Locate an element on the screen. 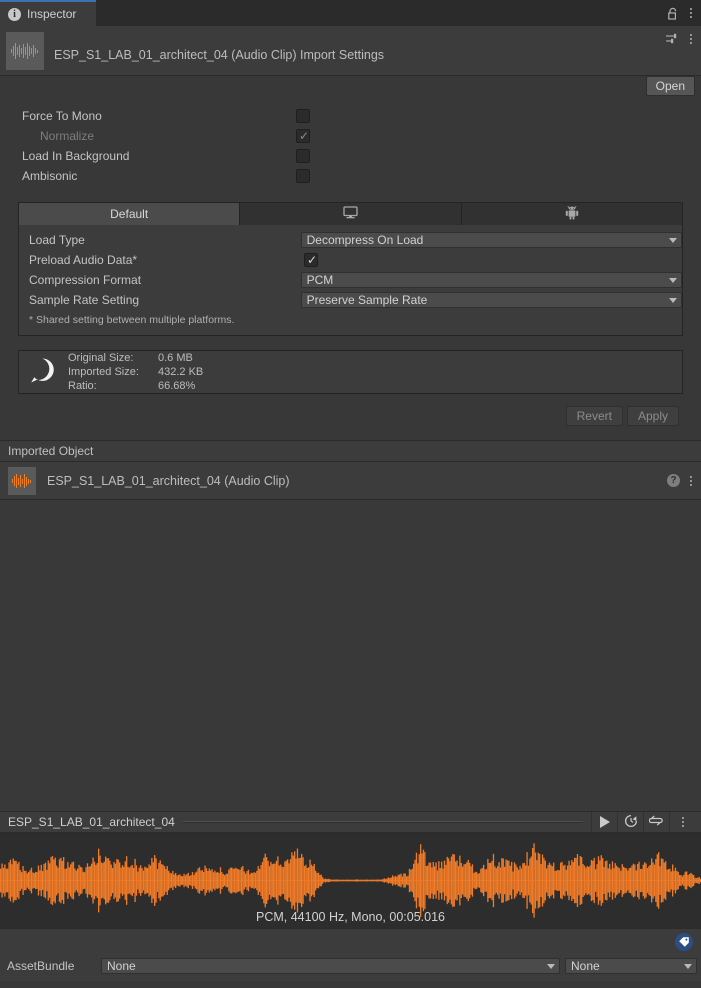 This screenshot has height=988, width=701. property-row-compression-format: Compression Format PCM is located at coordinates (350, 280).